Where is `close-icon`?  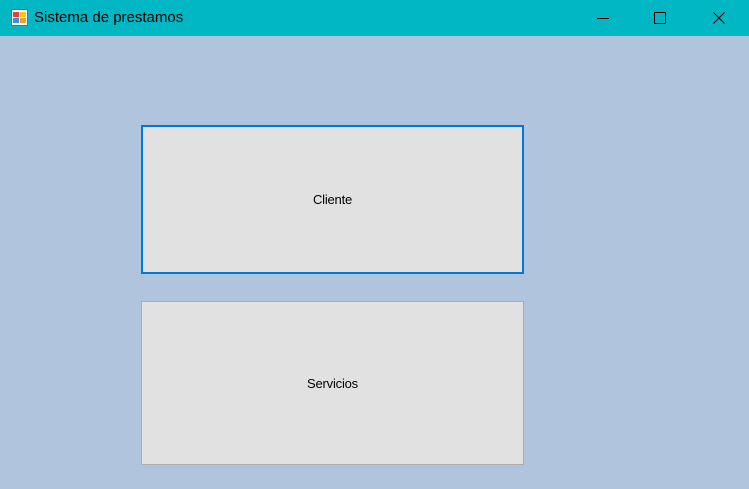 close-icon is located at coordinates (719, 18).